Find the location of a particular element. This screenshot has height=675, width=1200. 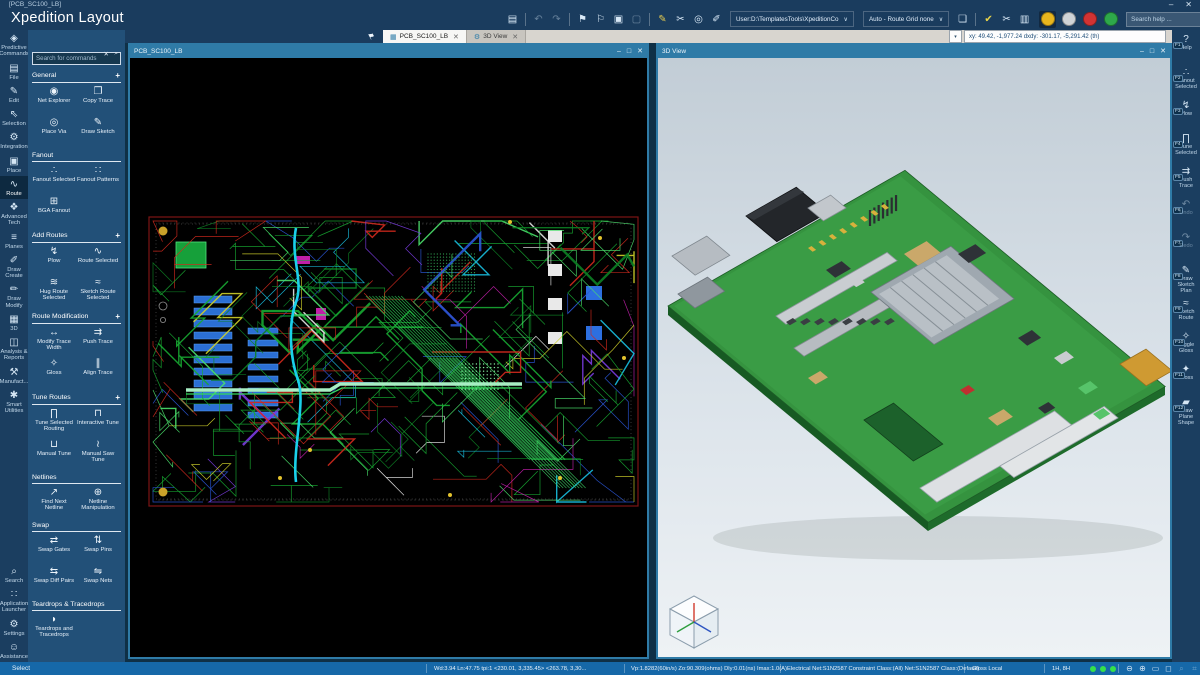

command-button: ↗ Find Next Netline is located at coordinates (54, 501).